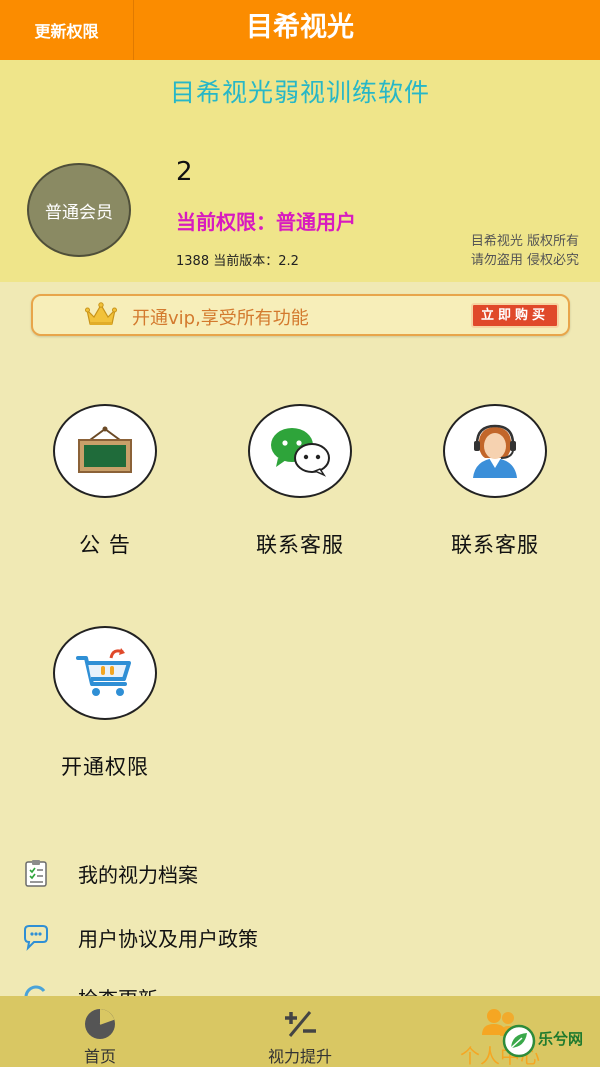 The height and width of the screenshot is (1067, 600). Describe the element at coordinates (300, 30) in the screenshot. I see `top-bar: 更新权限 目希视光` at that location.